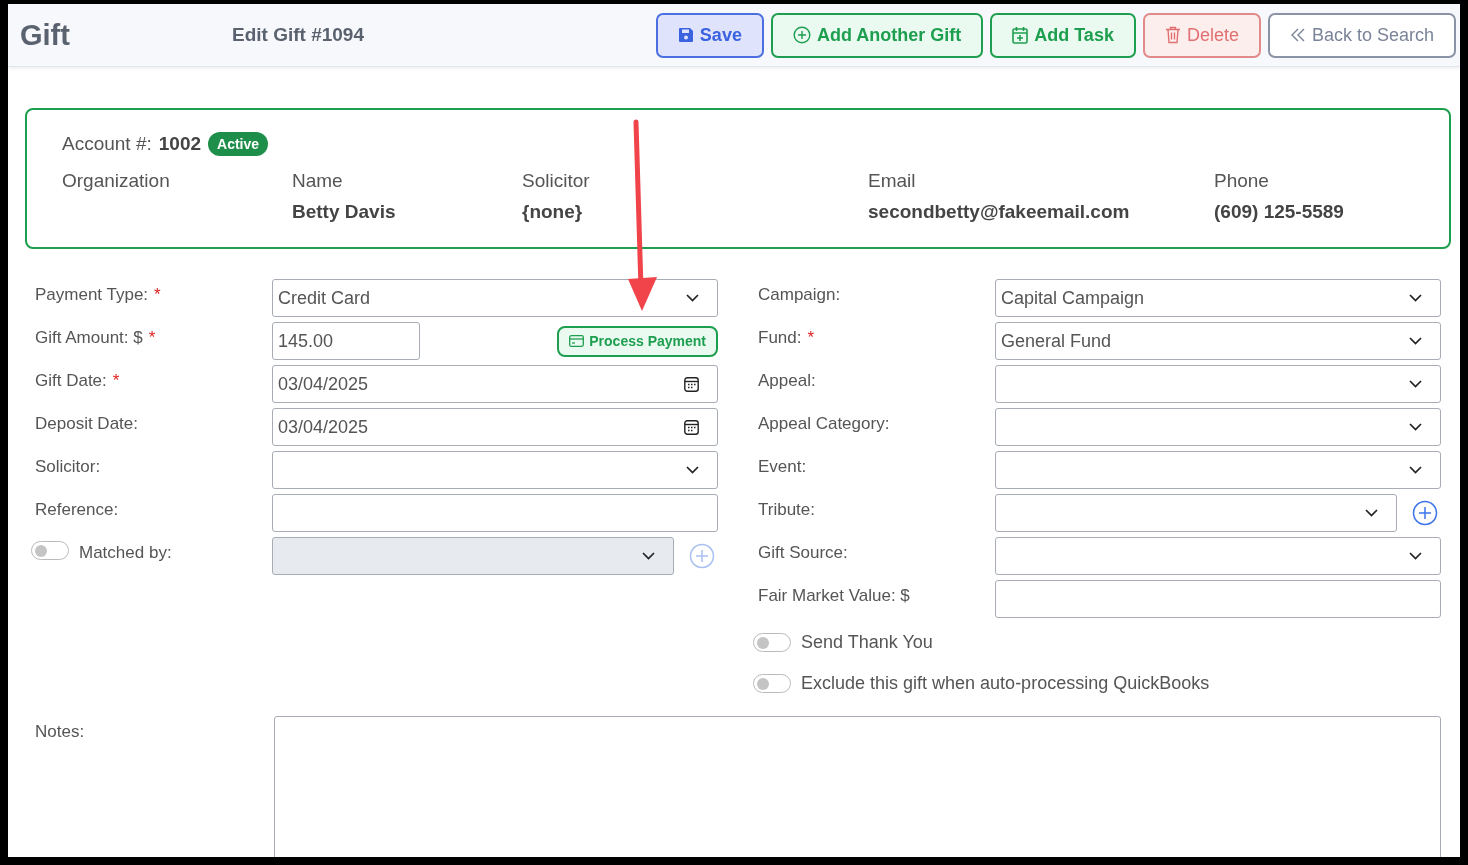 This screenshot has width=1468, height=865. I want to click on info-label: Name, so click(318, 181).